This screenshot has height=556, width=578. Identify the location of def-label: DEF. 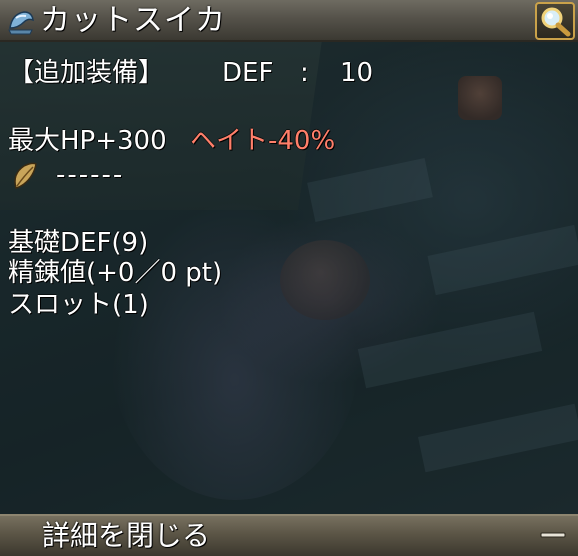
(248, 73).